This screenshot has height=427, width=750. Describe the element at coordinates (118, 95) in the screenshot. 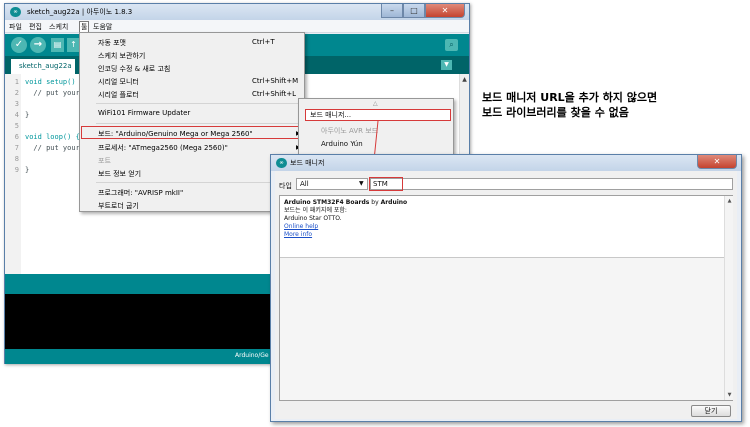

I see `menu-item-serial-plotter: 시리얼 플로터` at that location.